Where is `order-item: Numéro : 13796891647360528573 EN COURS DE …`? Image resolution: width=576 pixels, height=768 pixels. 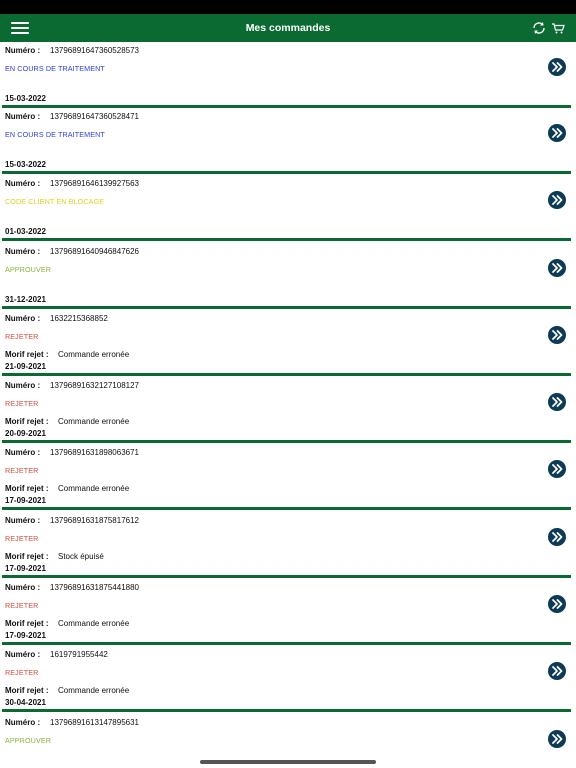 order-item: Numéro : 13796891647360528573 EN COURS DE … is located at coordinates (288, 75).